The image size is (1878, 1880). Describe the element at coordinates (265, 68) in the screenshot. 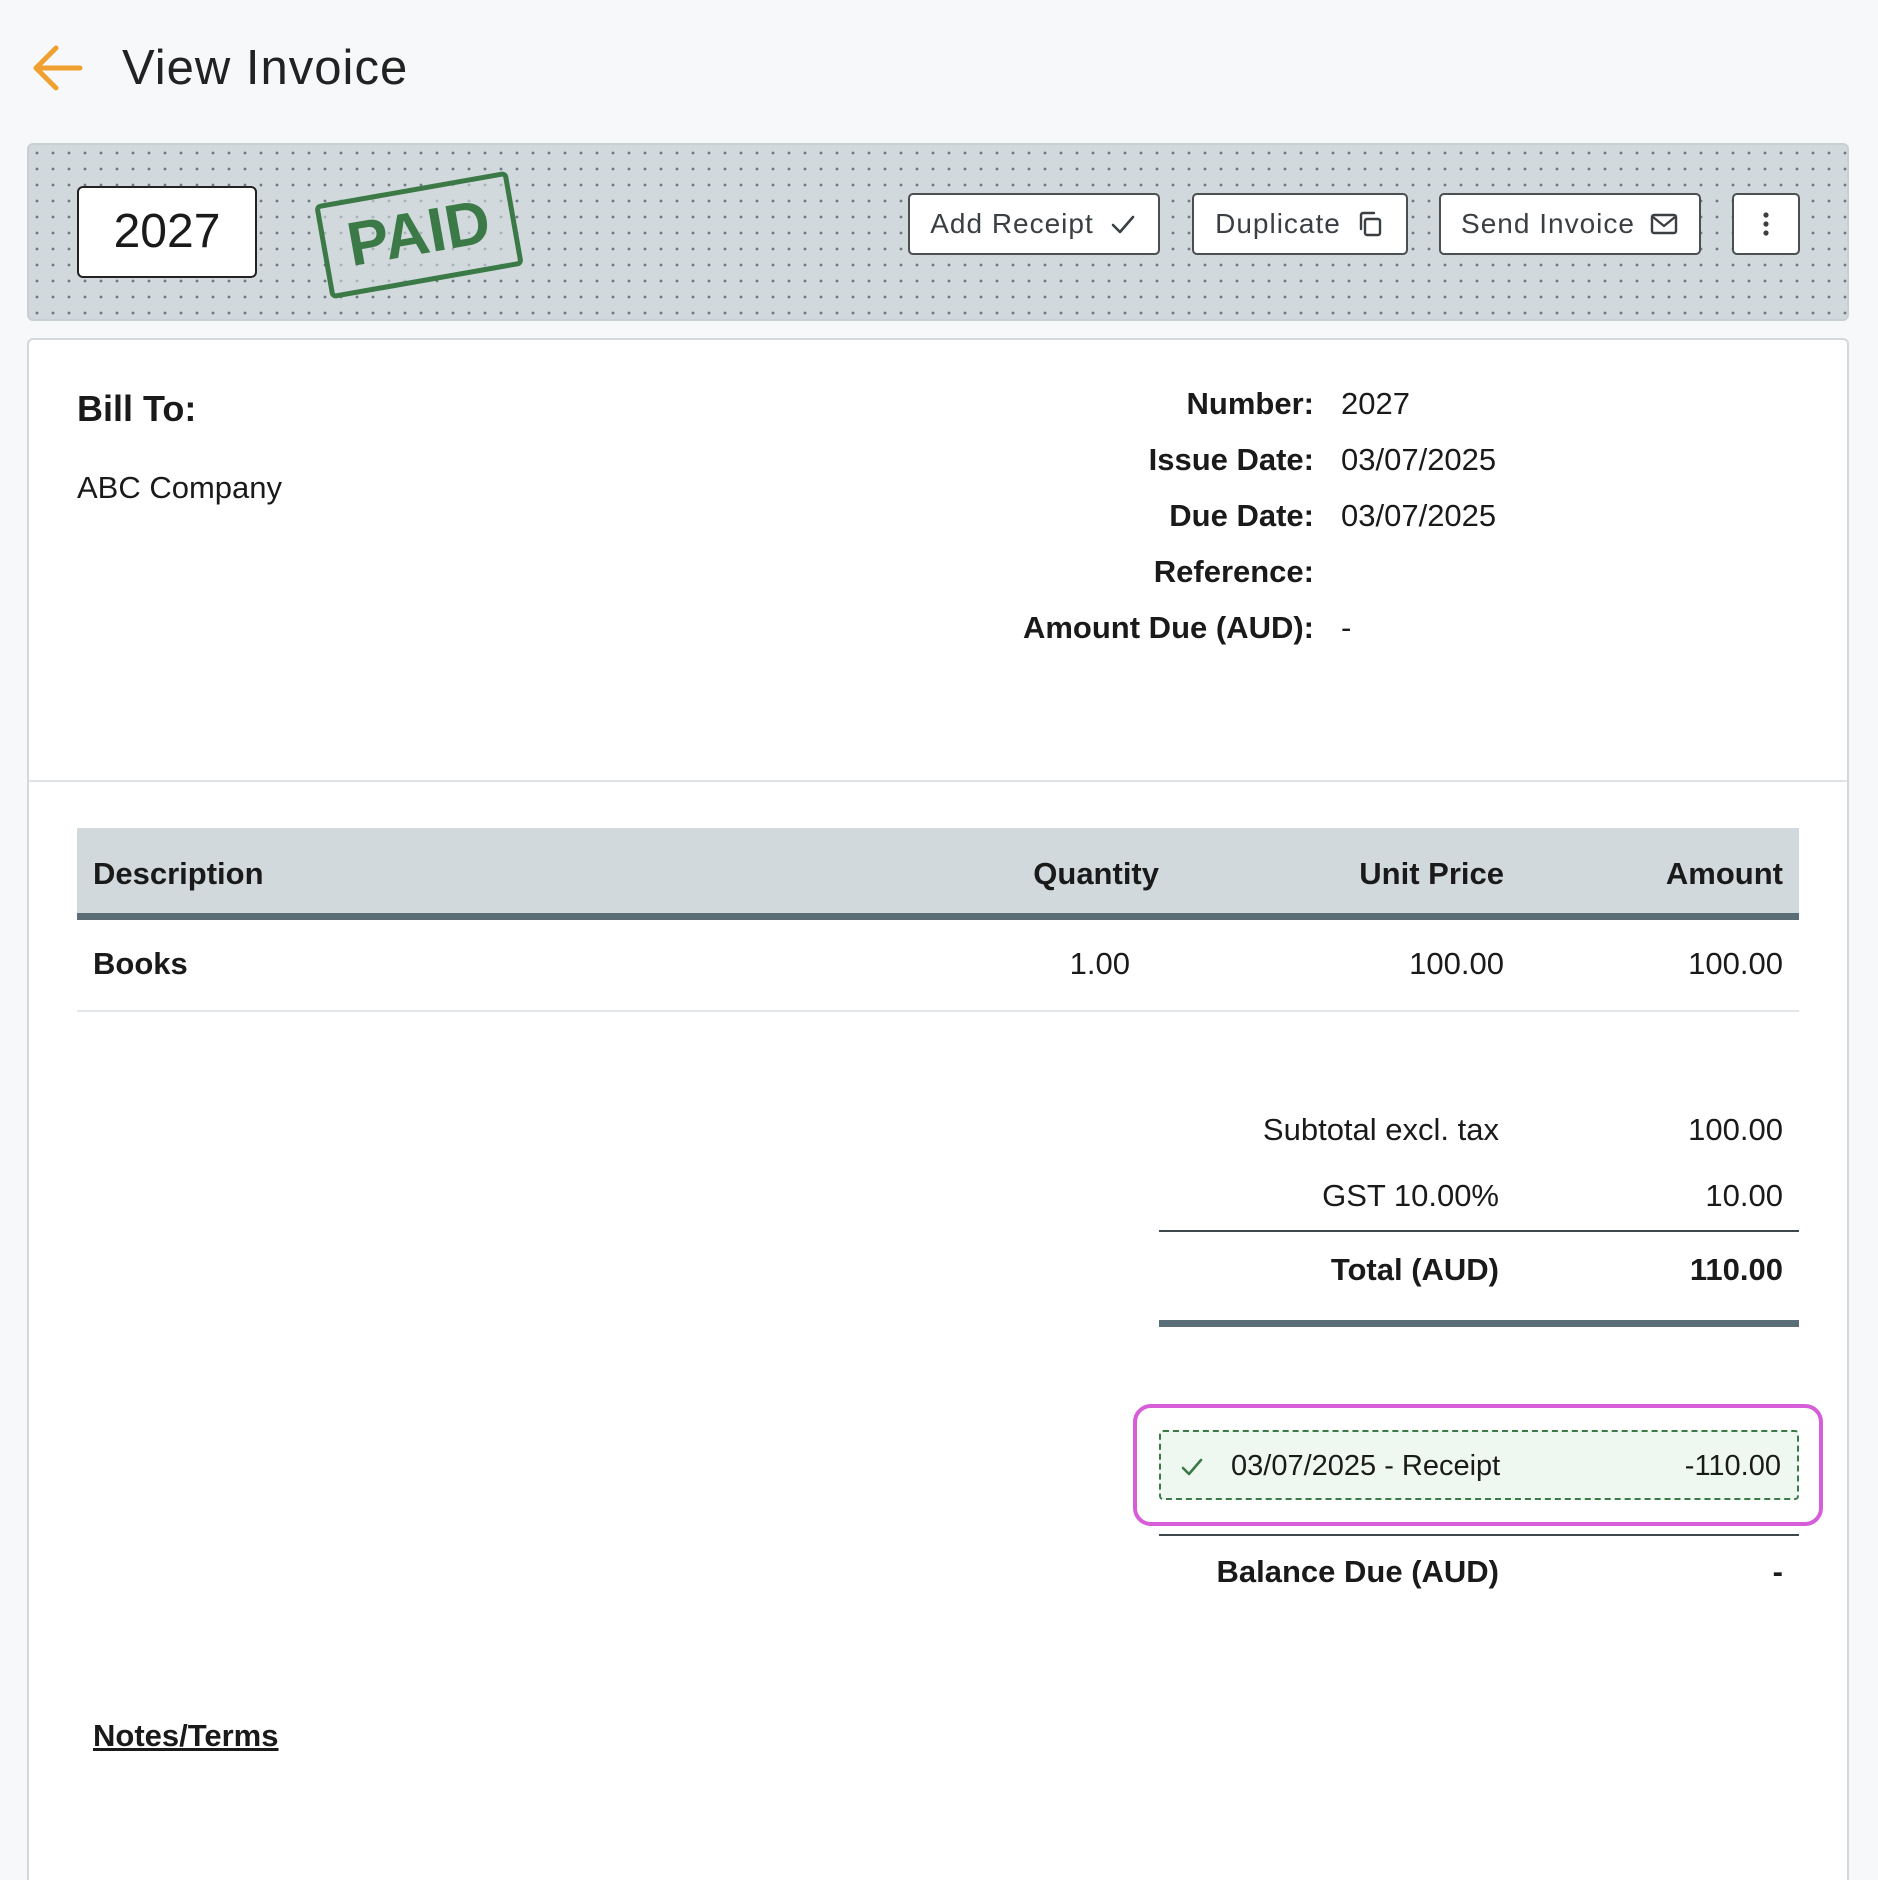

I see `page-title: View Invoice` at that location.